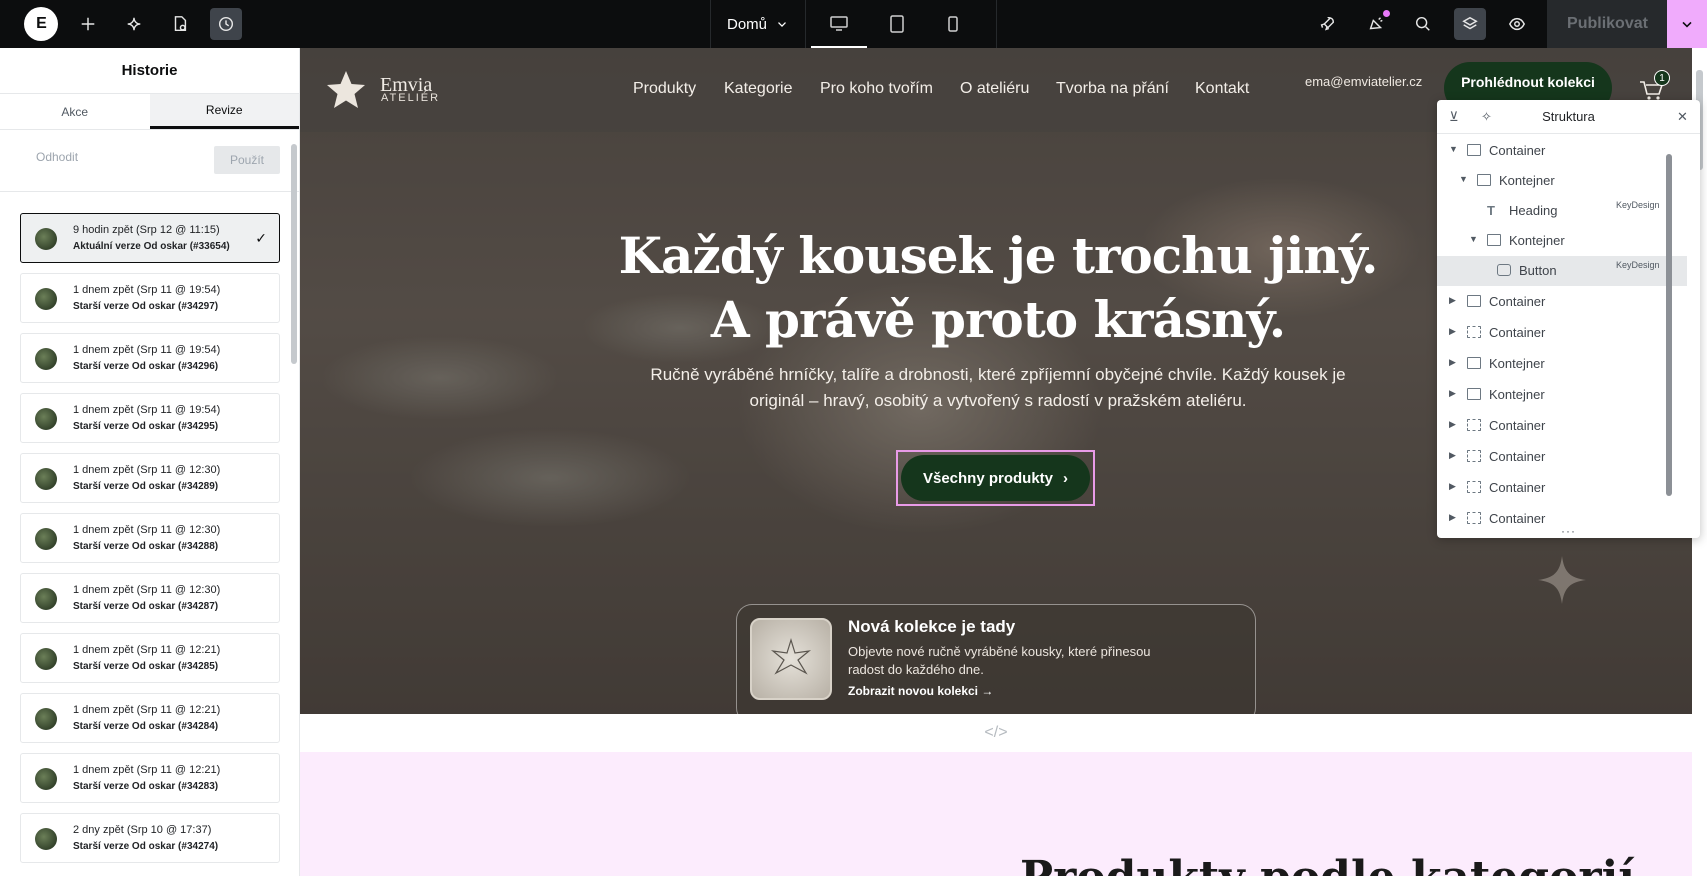 The image size is (1707, 876). Describe the element at coordinates (75, 111) in the screenshot. I see `tab-actions: Akce` at that location.